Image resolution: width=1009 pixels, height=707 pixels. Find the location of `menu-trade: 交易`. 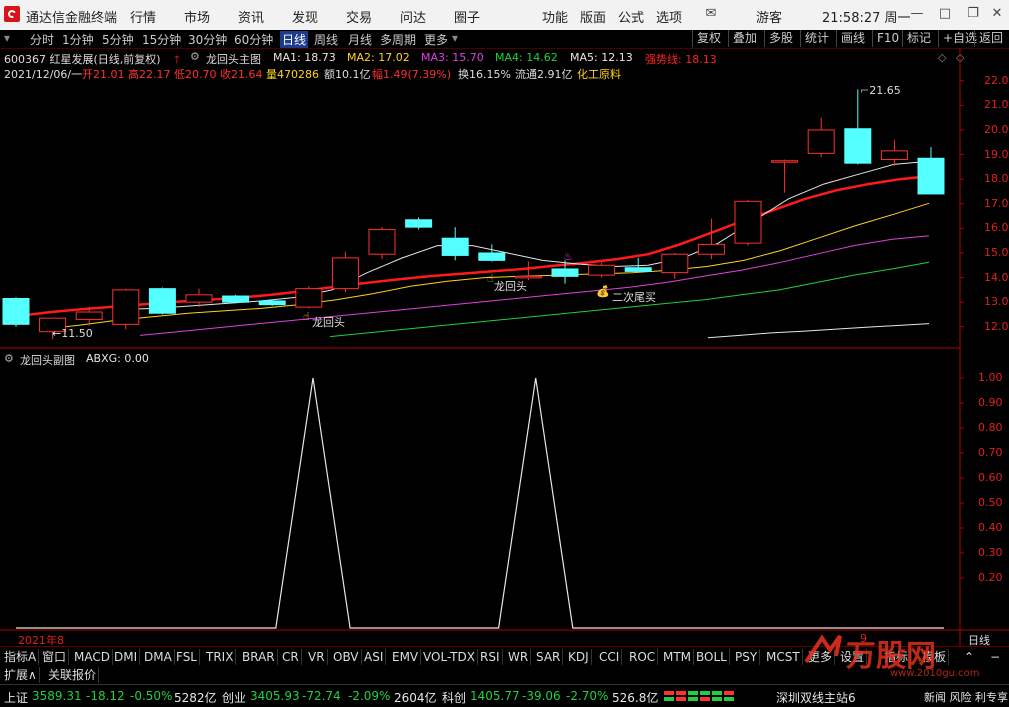

menu-trade: 交易 is located at coordinates (359, 16).